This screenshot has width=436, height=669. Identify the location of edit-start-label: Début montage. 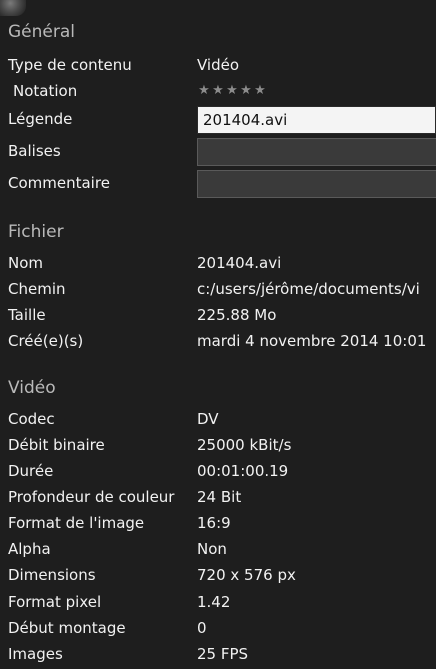
(67, 628).